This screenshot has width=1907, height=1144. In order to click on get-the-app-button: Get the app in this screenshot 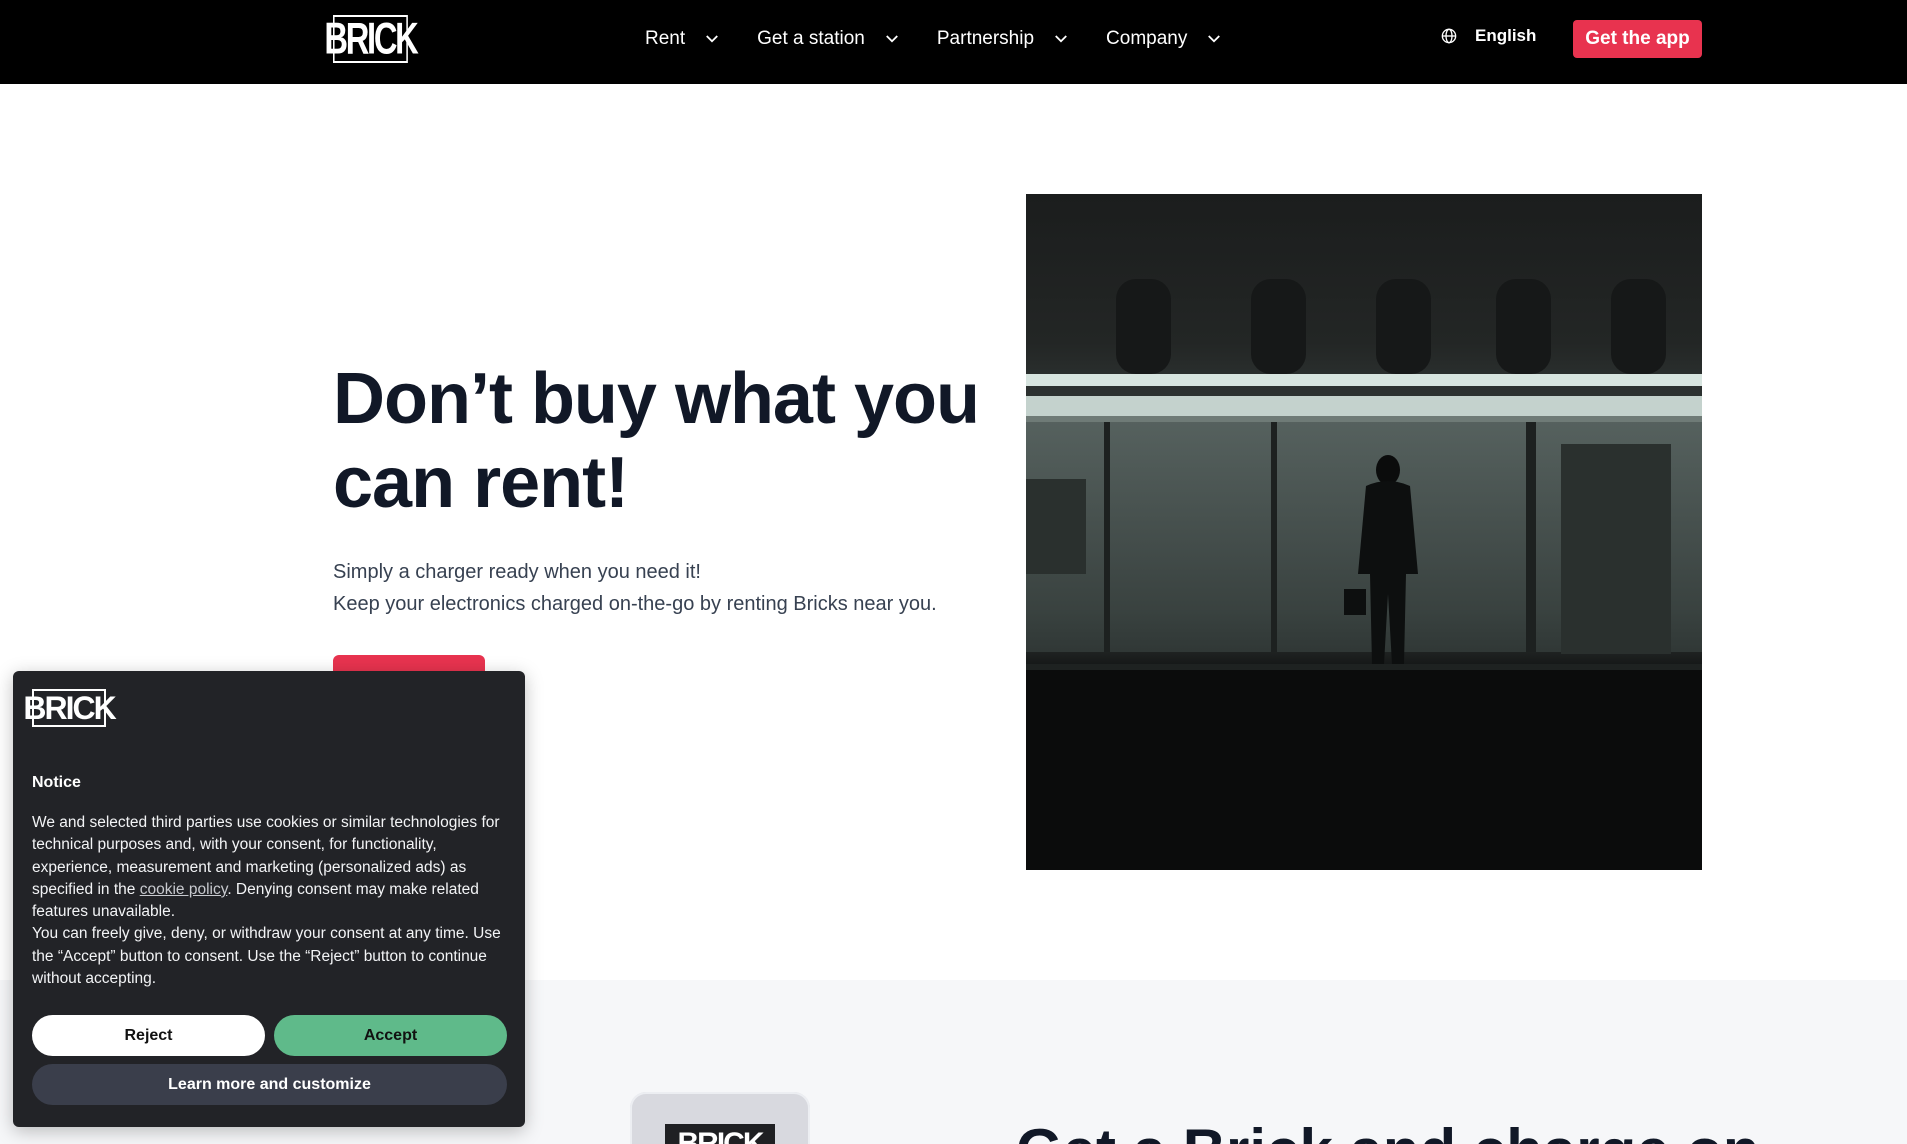, I will do `click(1637, 39)`.